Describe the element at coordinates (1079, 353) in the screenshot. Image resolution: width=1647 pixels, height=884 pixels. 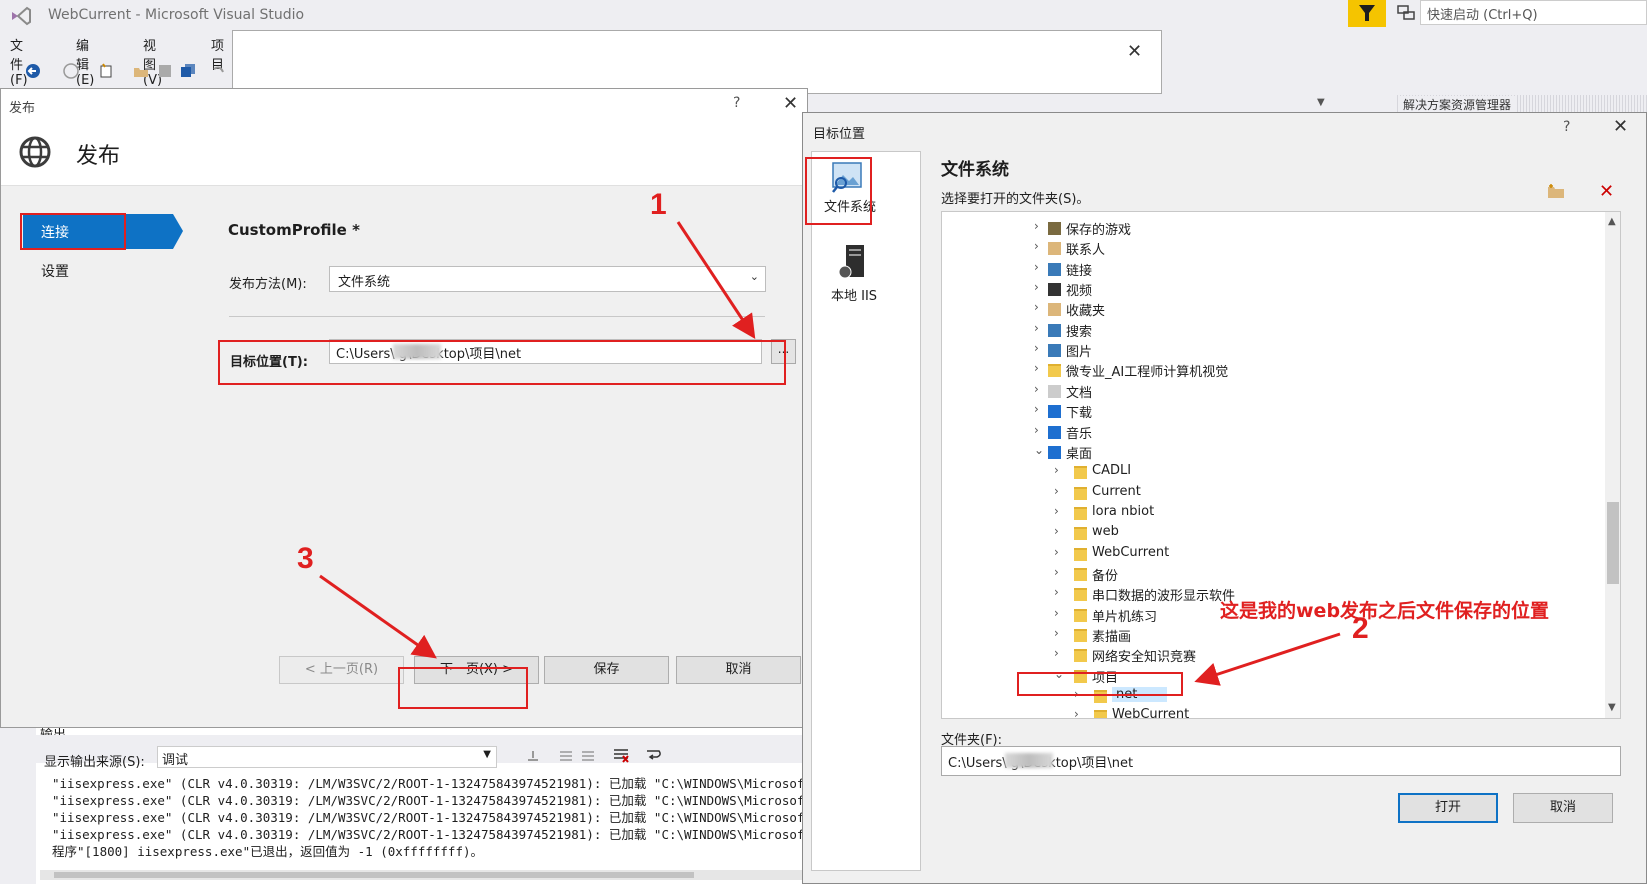
I see `tree-item-label: 图片` at that location.